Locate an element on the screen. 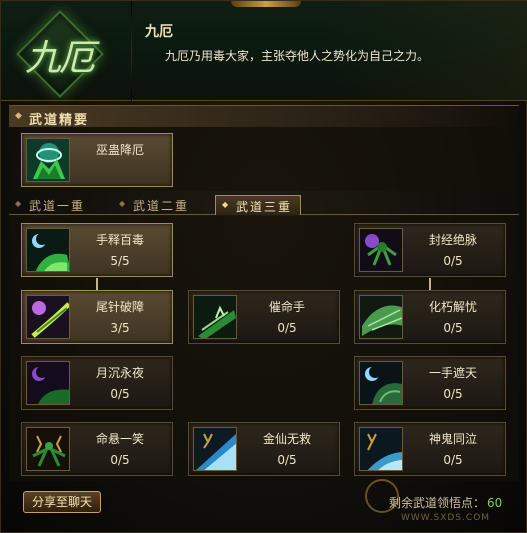 Image resolution: width=527 pixels, height=533 pixels. skill-card: 神鬼同泣 0/5 is located at coordinates (430, 449).